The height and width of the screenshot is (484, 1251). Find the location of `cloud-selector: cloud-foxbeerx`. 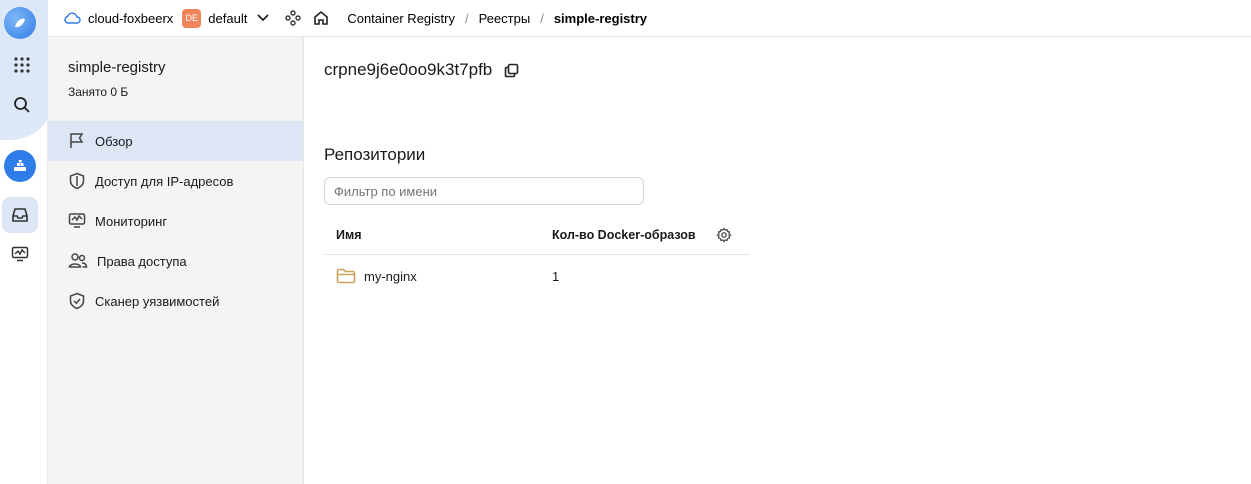

cloud-selector: cloud-foxbeerx is located at coordinates (118, 18).